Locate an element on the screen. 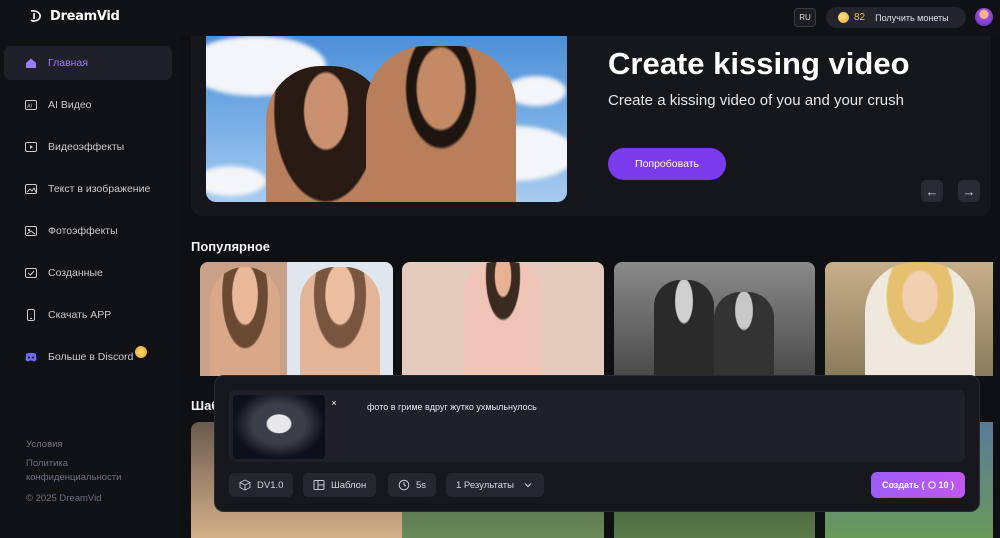 This screenshot has height=538, width=1000. sidebar-item-video-effects: Видеоэффекты is located at coordinates (88, 147).